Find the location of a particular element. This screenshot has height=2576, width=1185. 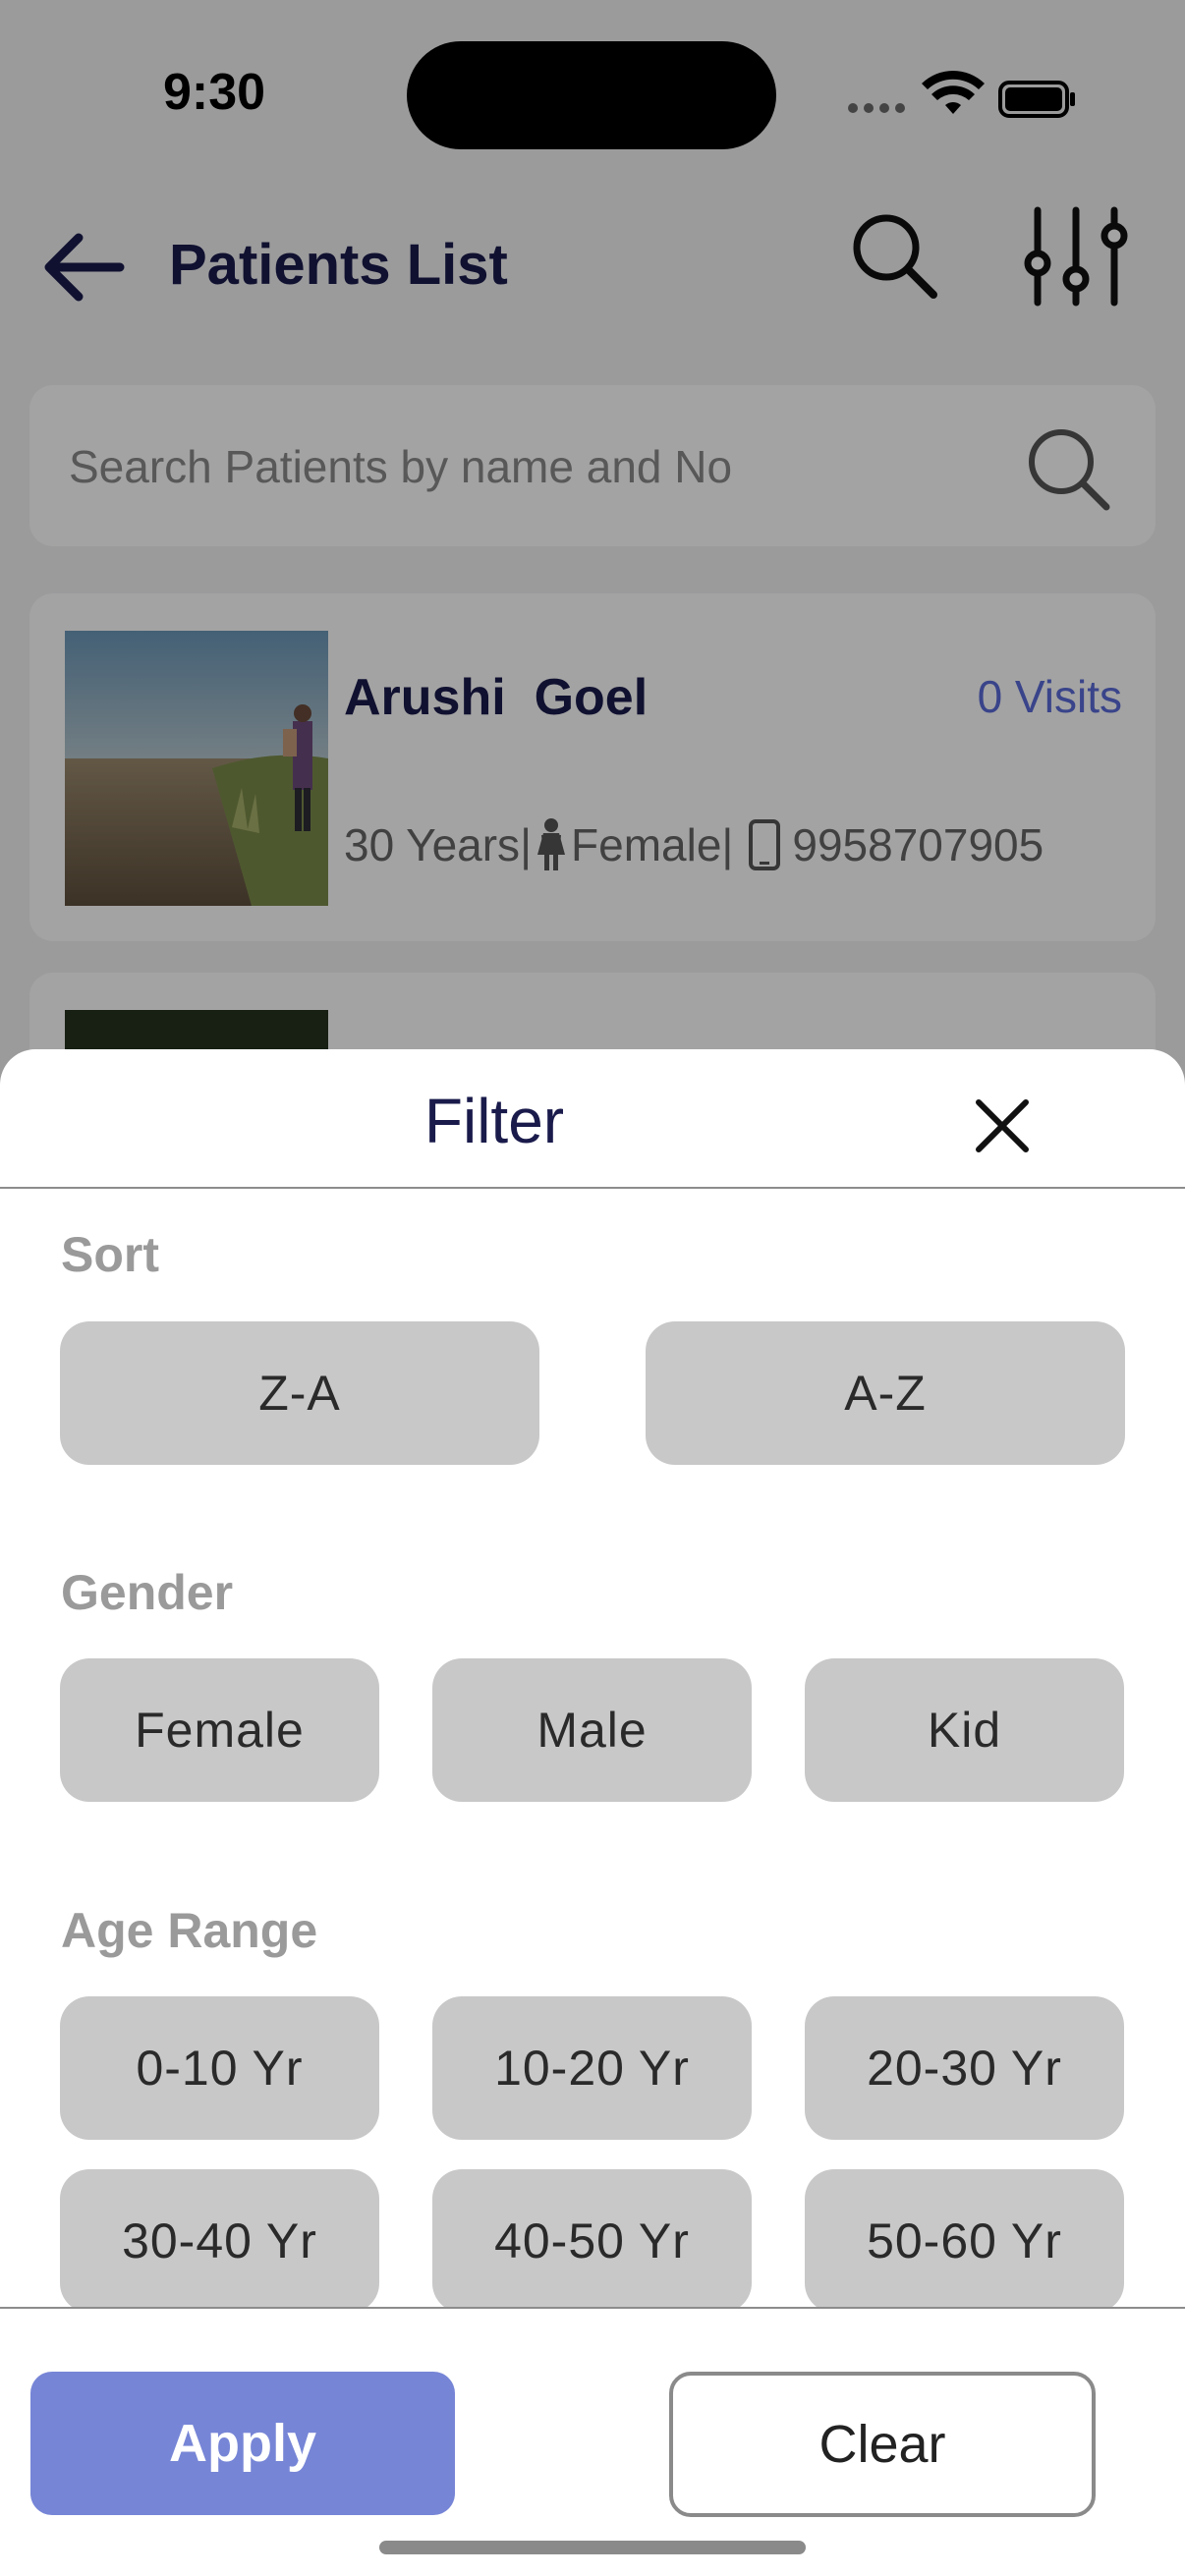

gender-kid-chip: Kid is located at coordinates (965, 1730).